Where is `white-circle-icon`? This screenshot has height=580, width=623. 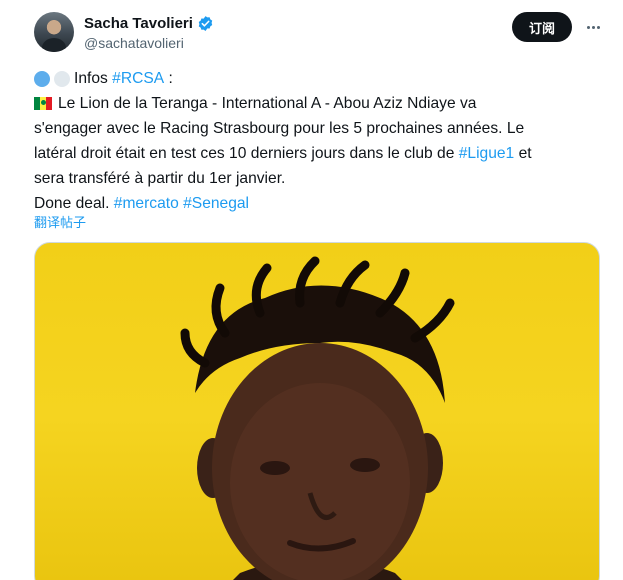
white-circle-icon is located at coordinates (62, 78).